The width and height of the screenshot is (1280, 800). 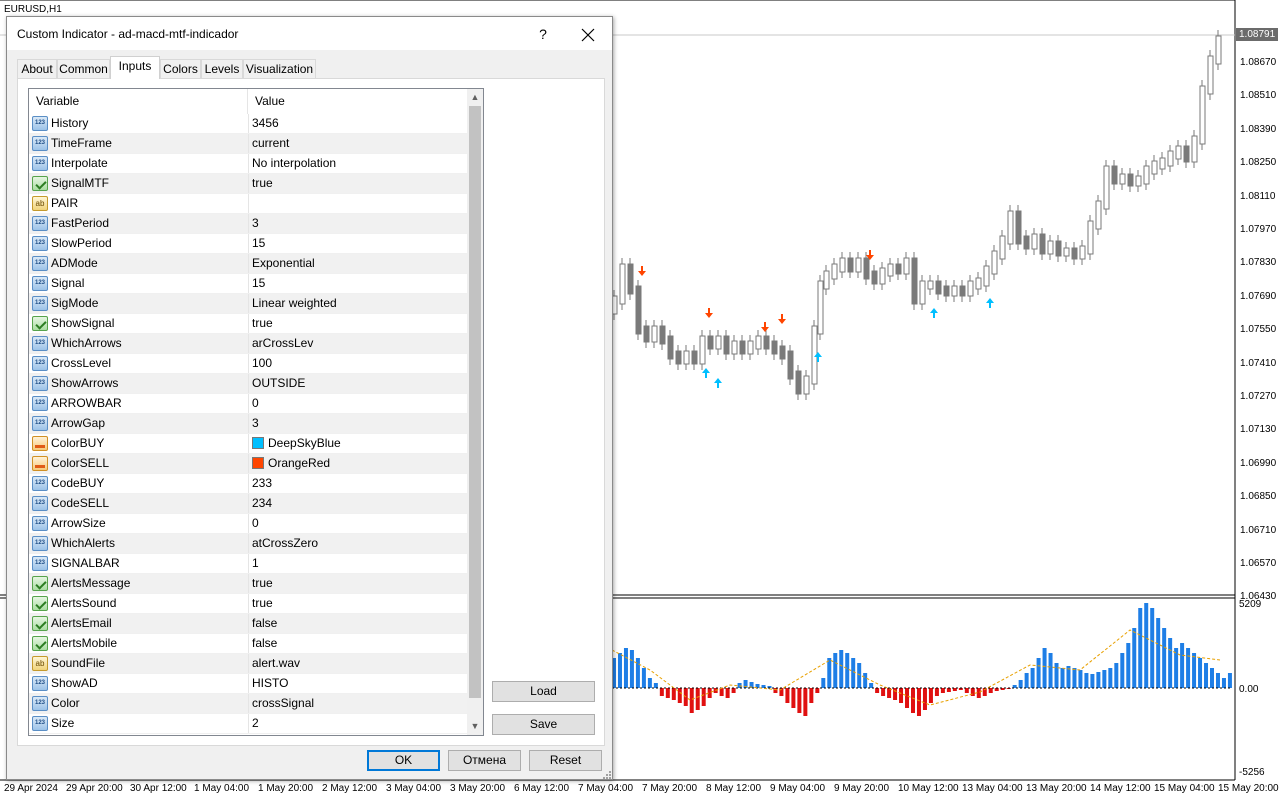 What do you see at coordinates (357, 563) in the screenshot?
I see `param-value: 1` at bounding box center [357, 563].